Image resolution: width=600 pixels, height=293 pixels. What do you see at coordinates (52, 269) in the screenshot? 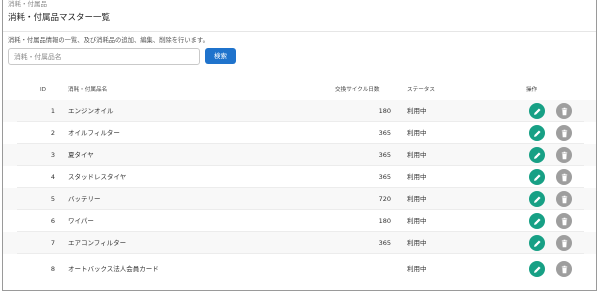
I see `row-id: 8` at bounding box center [52, 269].